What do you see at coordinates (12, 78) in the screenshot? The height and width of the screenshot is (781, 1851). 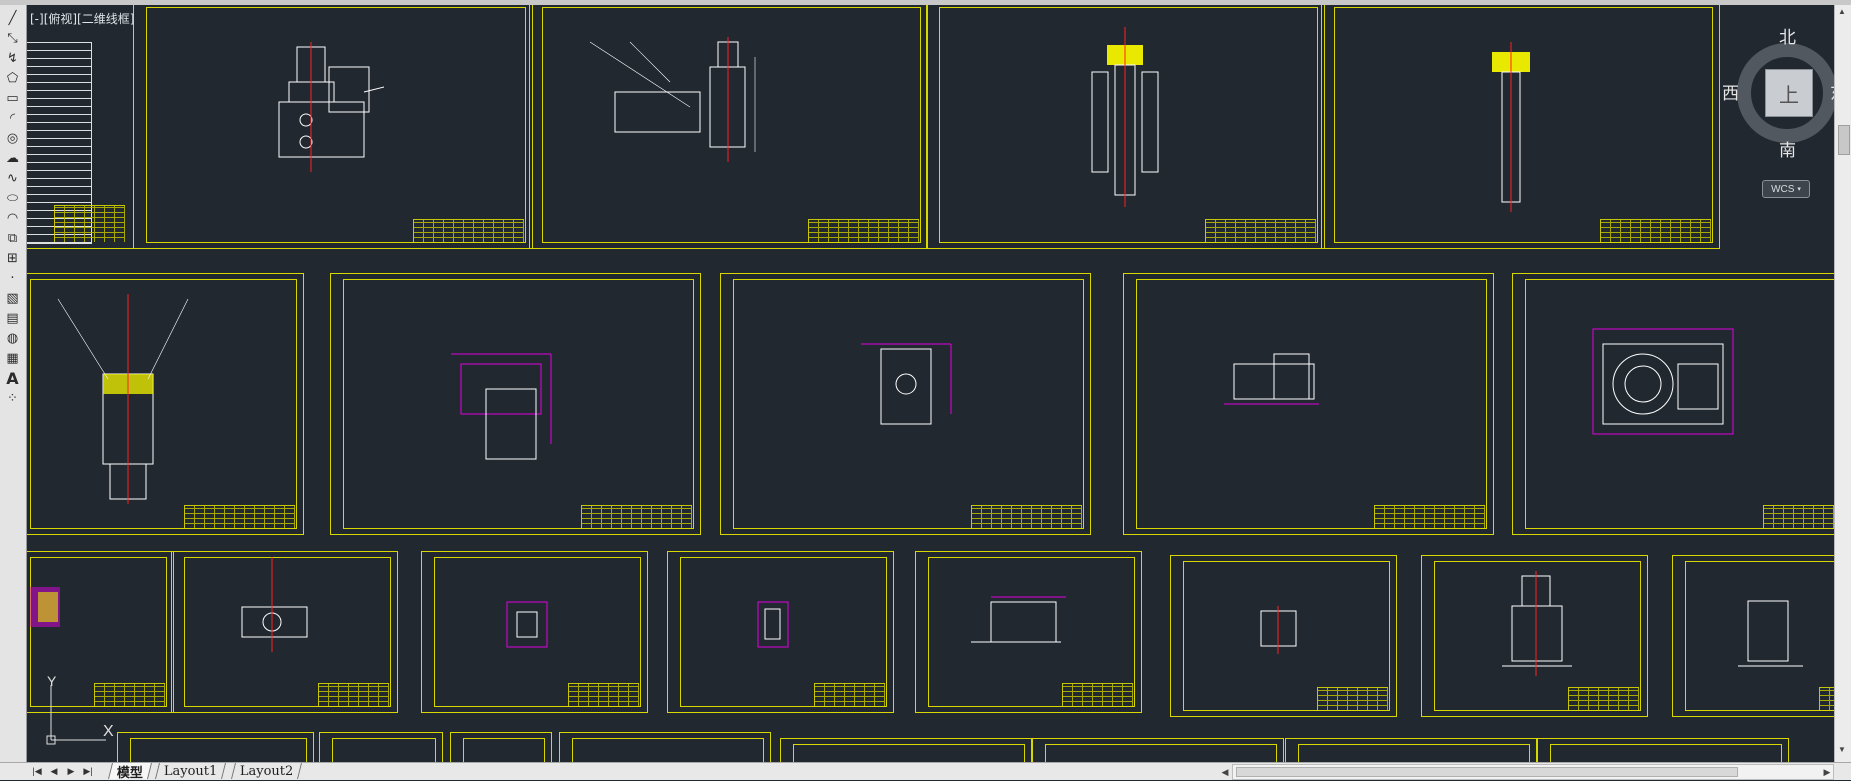 I see `polygon-tool-icon: ⬠` at bounding box center [12, 78].